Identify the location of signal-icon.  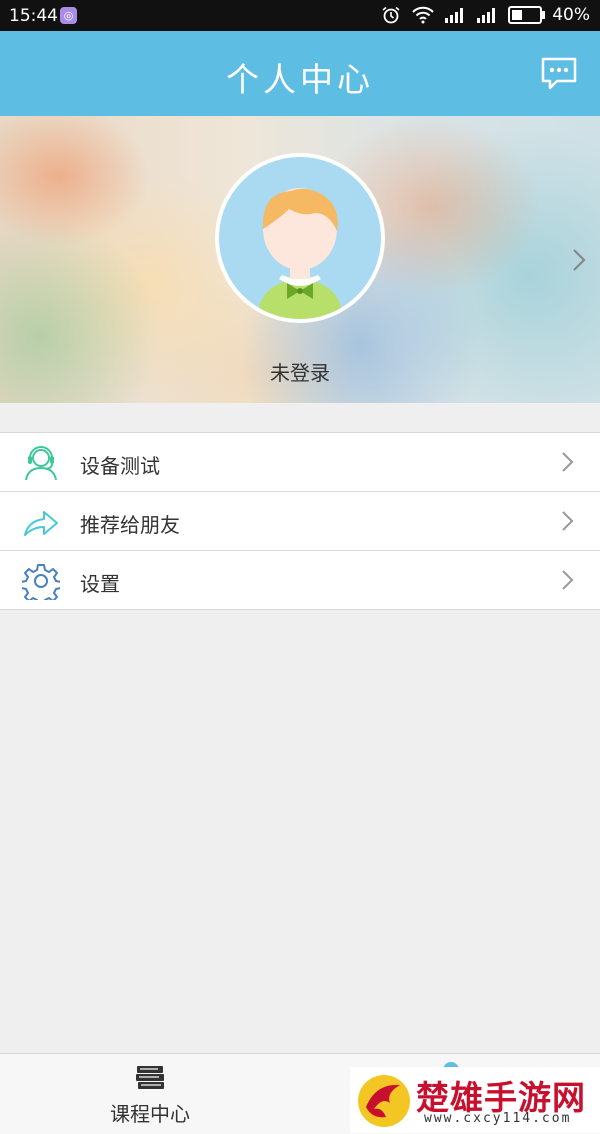
(454, 15).